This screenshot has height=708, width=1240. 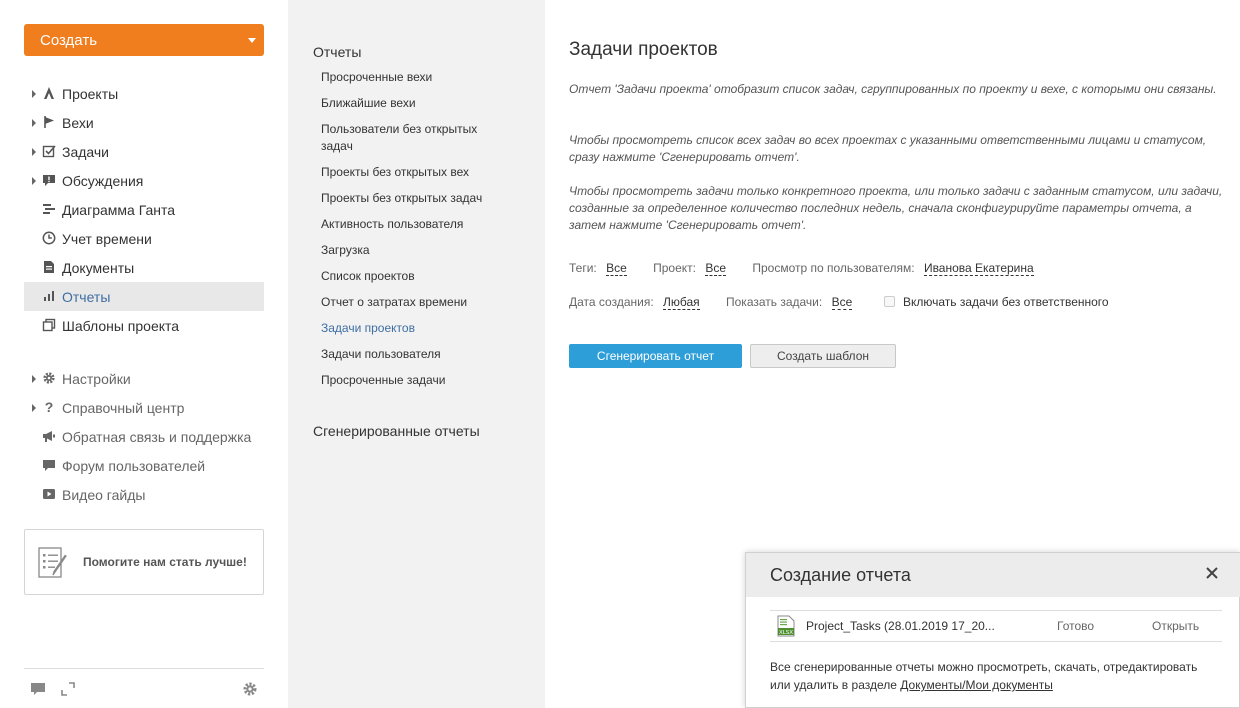 What do you see at coordinates (416, 354) in the screenshot?
I see `report-link-user-tasks: Задачи пользователя` at bounding box center [416, 354].